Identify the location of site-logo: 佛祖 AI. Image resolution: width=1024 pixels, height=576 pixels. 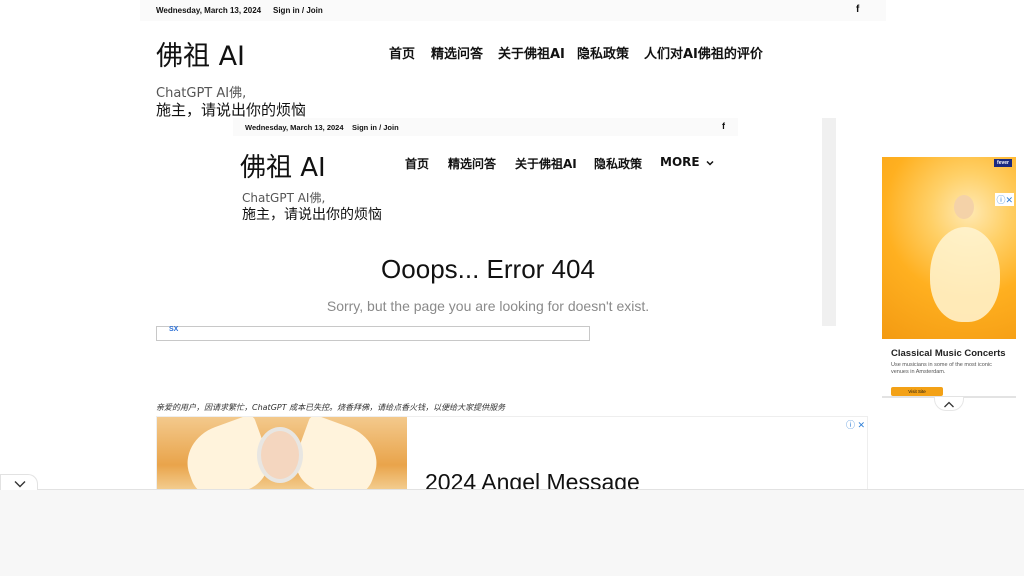
(200, 53).